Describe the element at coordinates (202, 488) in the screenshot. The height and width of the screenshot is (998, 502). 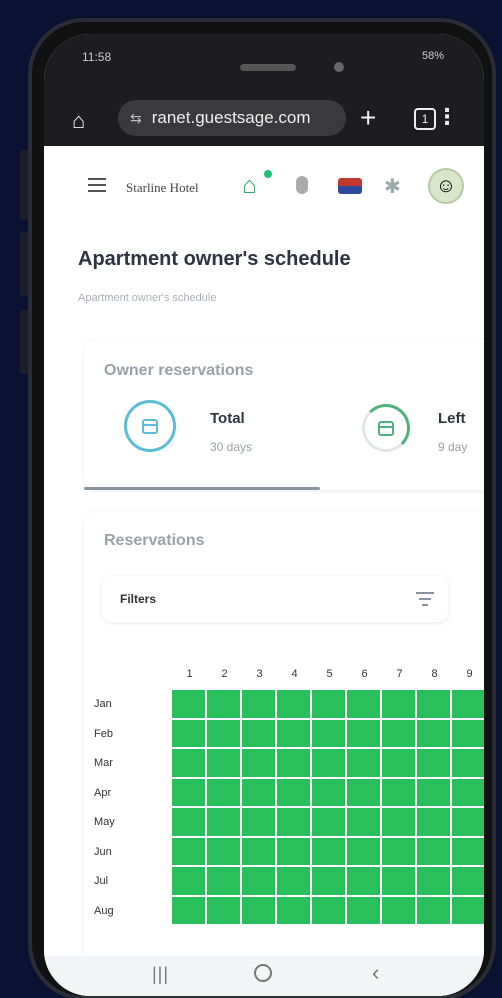
I see `card-scroll-indicator` at that location.